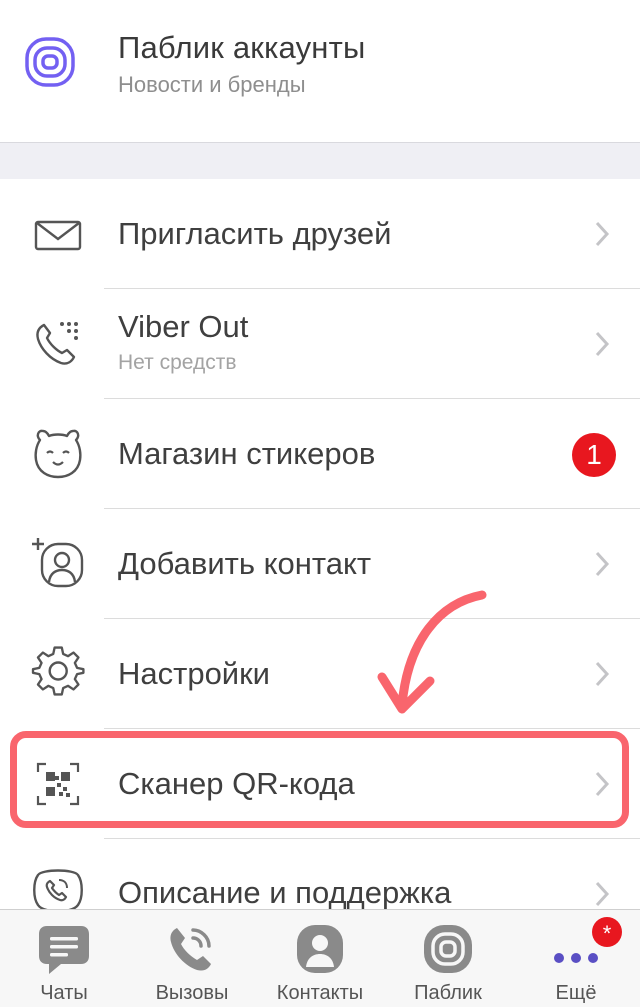  I want to click on qr-code-icon, so click(58, 784).